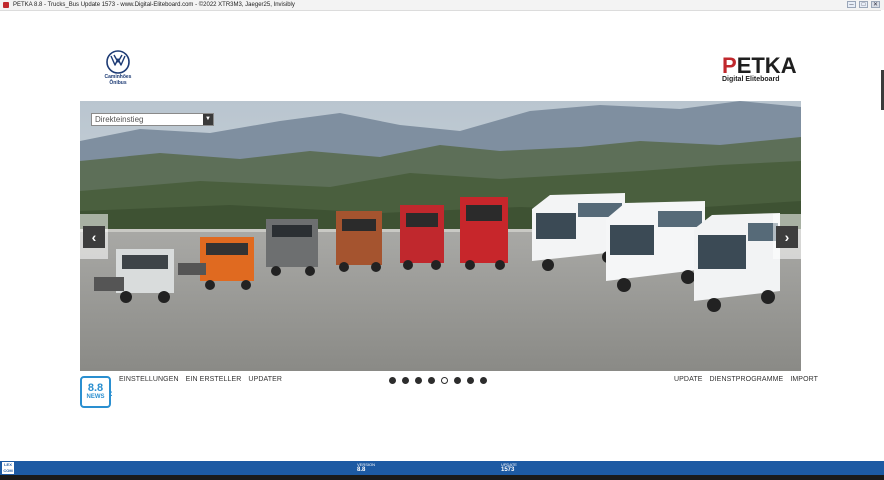  Describe the element at coordinates (119, 119) in the screenshot. I see `direct-entry-value: Direkteinstieg` at that location.